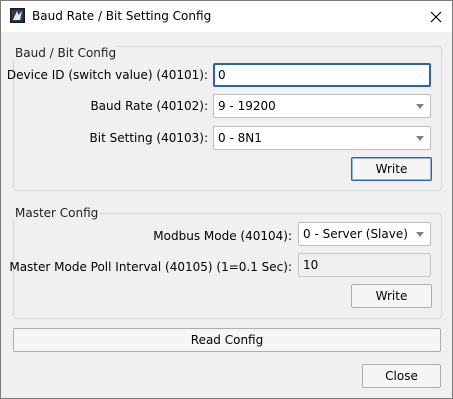  What do you see at coordinates (355, 234) in the screenshot?
I see `modbus-mode-value: 0 - Server (Slave)` at bounding box center [355, 234].